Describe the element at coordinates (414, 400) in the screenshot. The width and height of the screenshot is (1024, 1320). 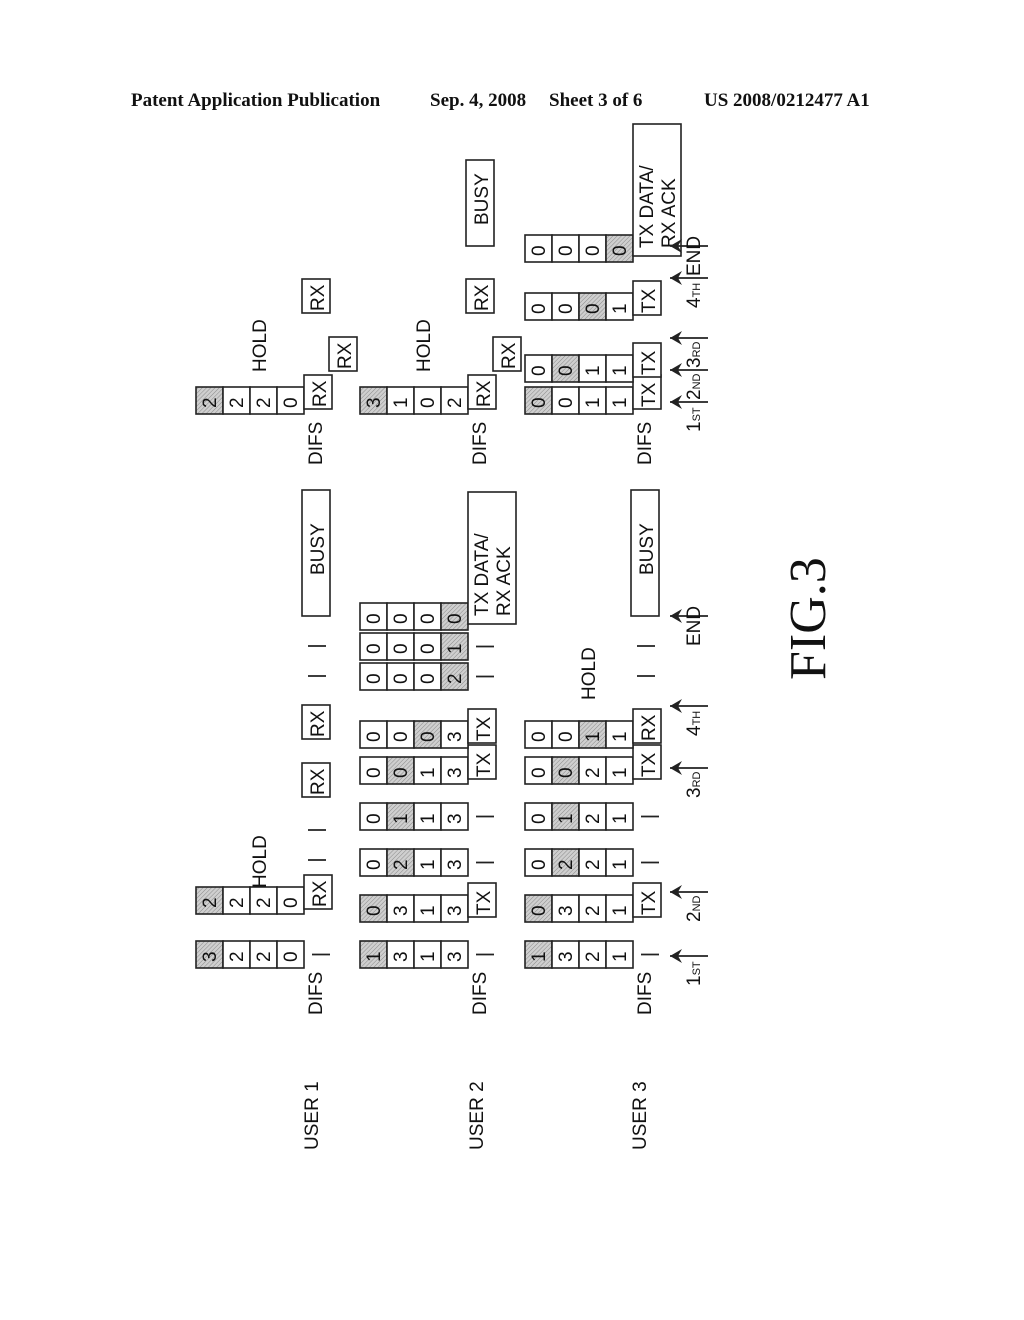
I see `user2-block: 3102` at that location.